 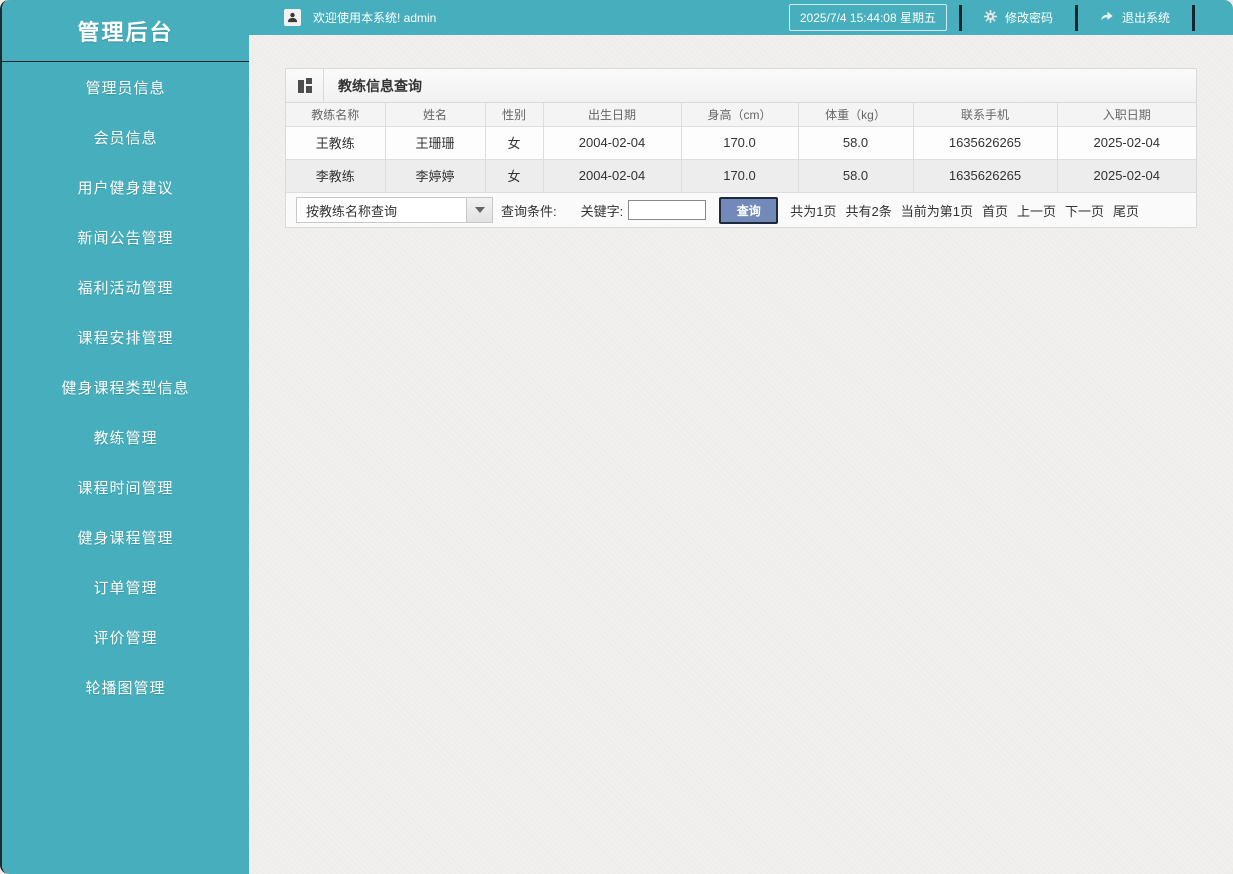 I want to click on query-type-select: 按教练名称查询, so click(x=394, y=210).